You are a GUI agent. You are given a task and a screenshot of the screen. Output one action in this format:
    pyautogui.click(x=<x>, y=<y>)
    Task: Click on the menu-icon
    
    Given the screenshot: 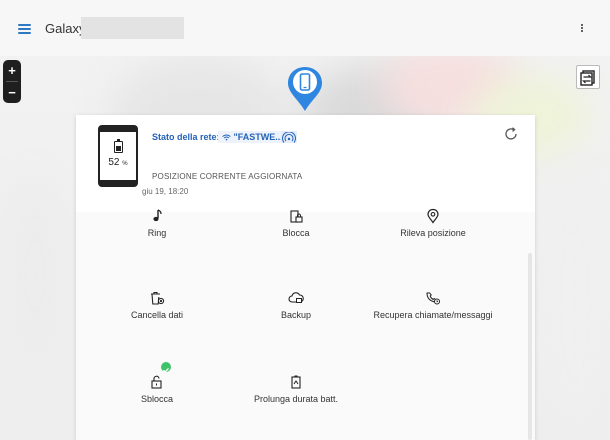 What is the action you would take?
    pyautogui.click(x=25, y=29)
    